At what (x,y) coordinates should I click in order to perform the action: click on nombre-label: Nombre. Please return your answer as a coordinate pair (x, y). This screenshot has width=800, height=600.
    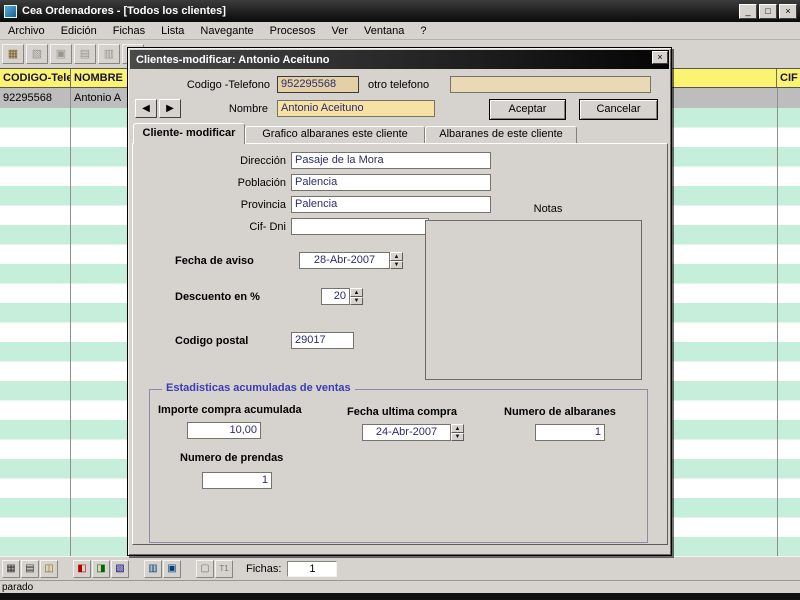
    Looking at the image, I should click on (248, 109).